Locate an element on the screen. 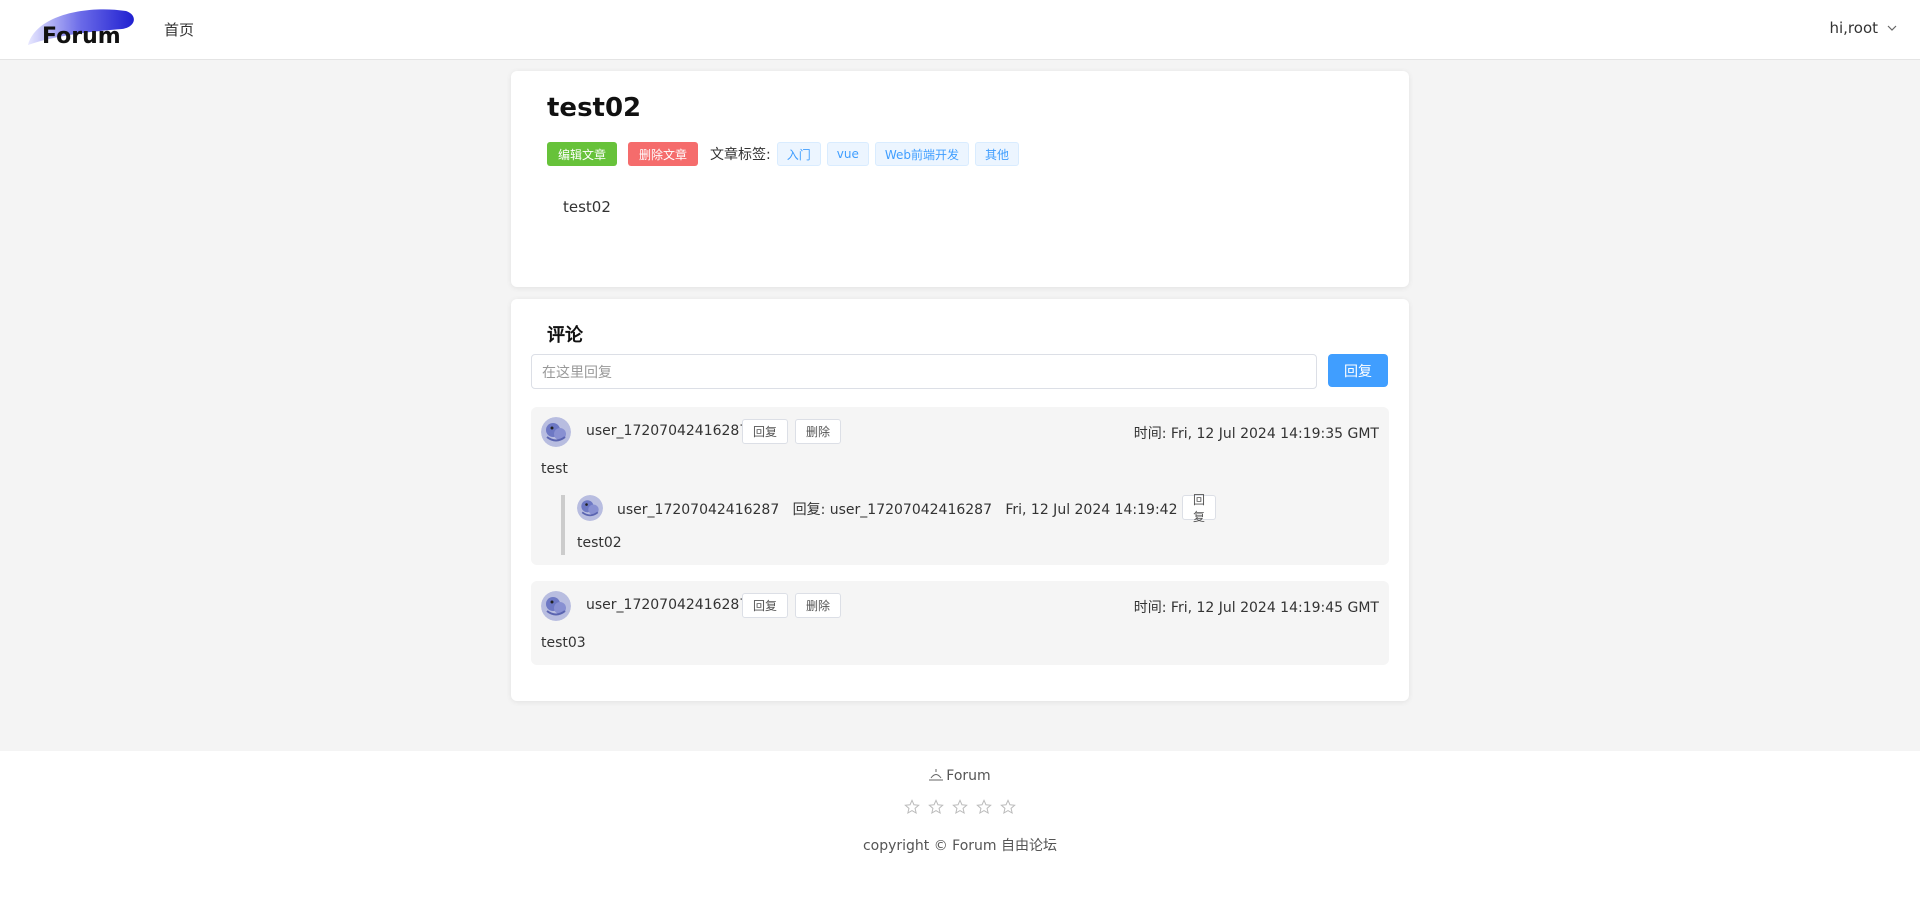 The height and width of the screenshot is (919, 1920). comments-heading: 评论 is located at coordinates (565, 335).